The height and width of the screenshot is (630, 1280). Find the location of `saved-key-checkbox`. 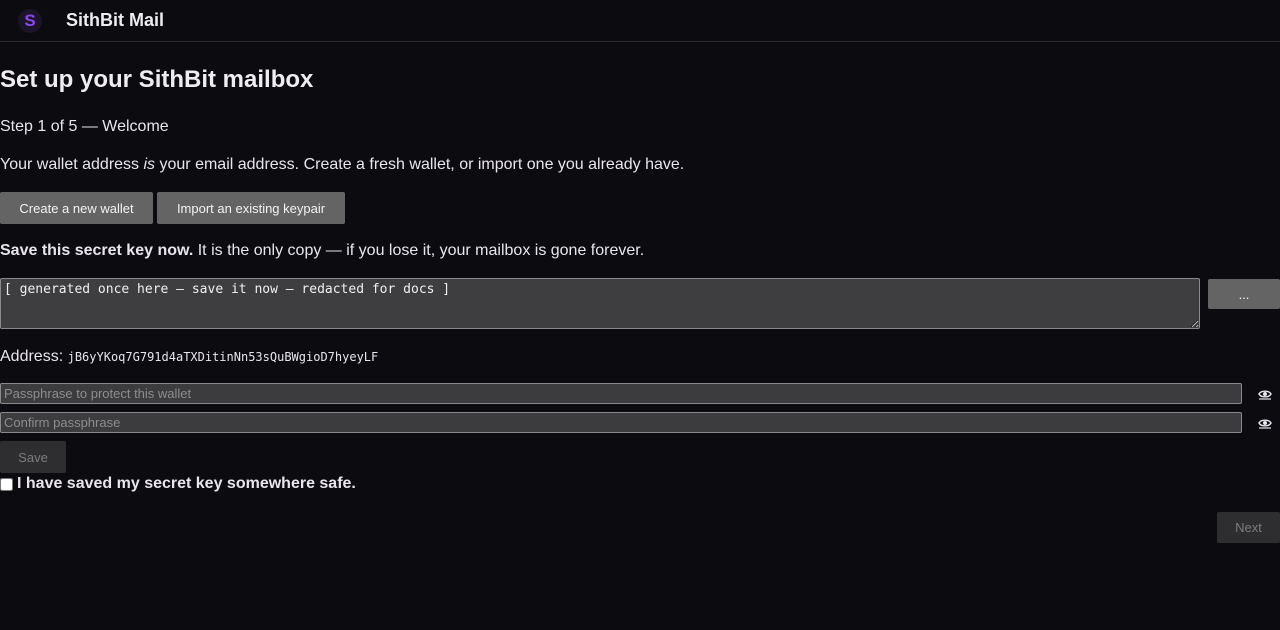

saved-key-checkbox is located at coordinates (6, 484).